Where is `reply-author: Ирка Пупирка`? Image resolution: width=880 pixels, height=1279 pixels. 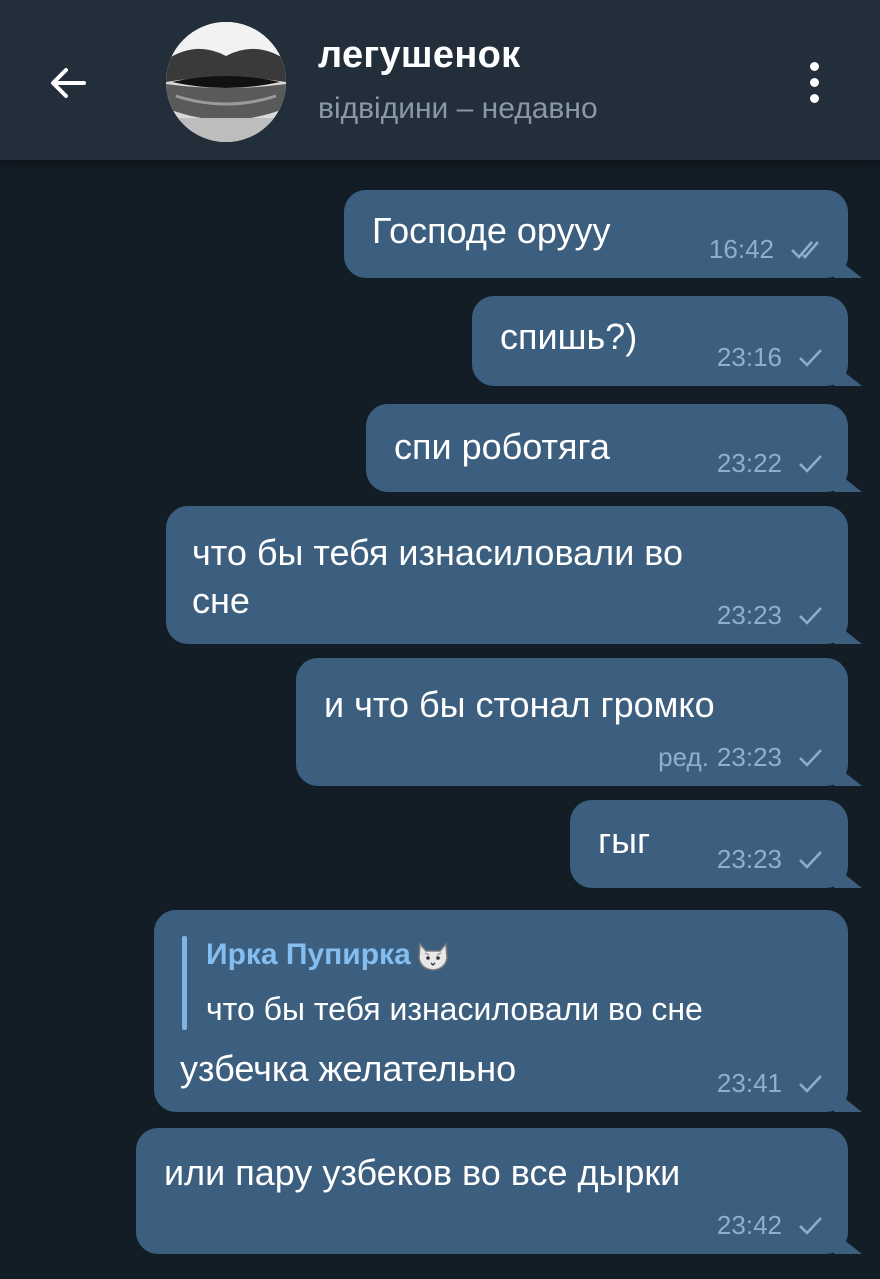
reply-author: Ирка Пупирка is located at coordinates (328, 955).